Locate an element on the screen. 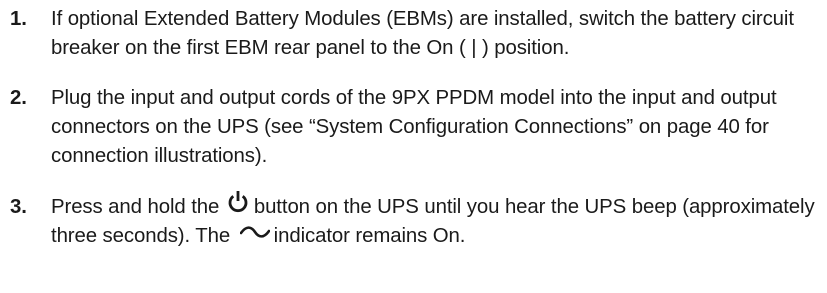  ac-line-icon is located at coordinates (254, 232).